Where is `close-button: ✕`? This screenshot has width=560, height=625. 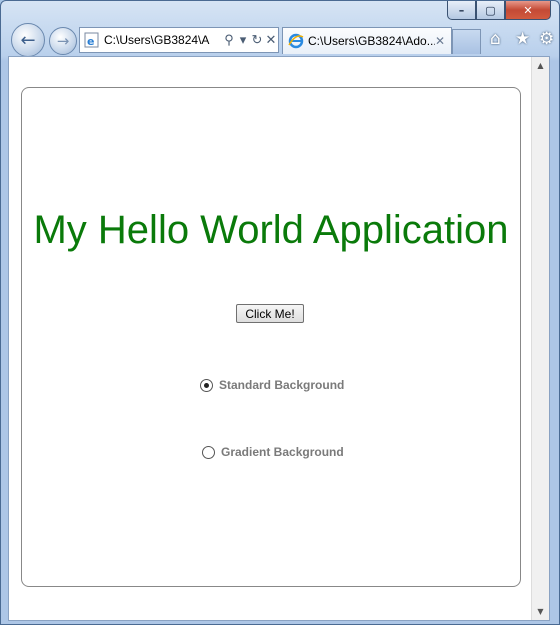
close-button: ✕ is located at coordinates (528, 10).